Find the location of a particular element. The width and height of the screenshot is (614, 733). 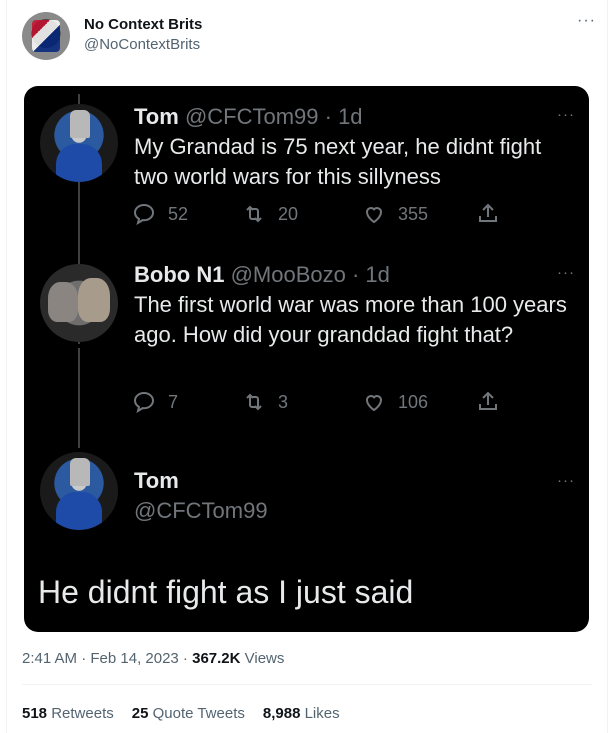

tweet-2-handle-time: @MooBozo · 1d is located at coordinates (310, 274).